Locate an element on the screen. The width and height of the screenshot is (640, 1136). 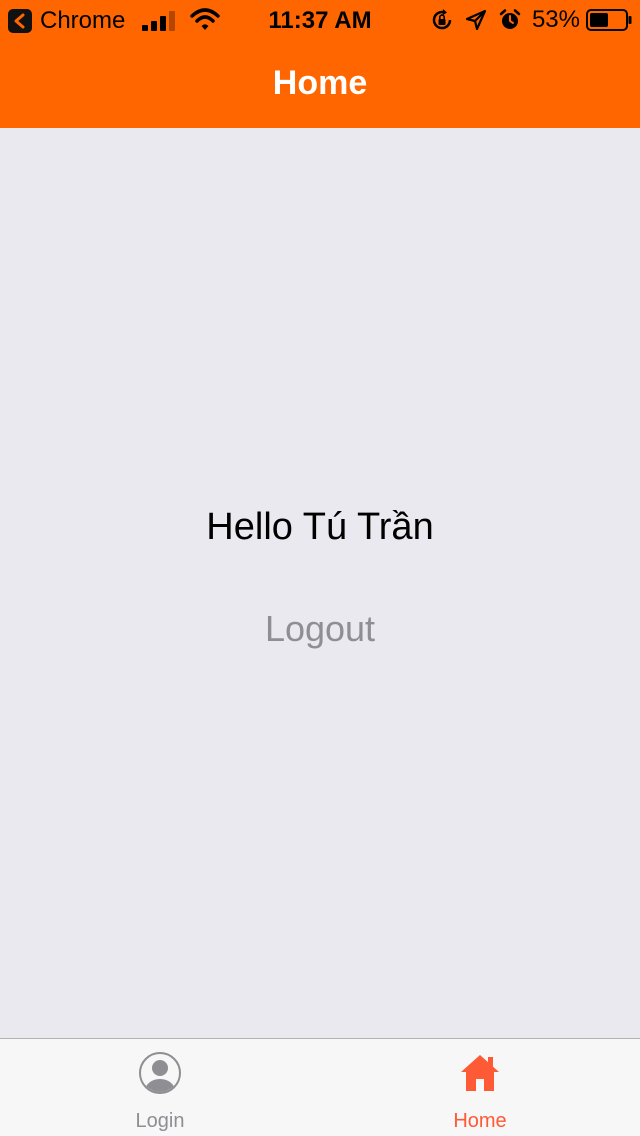
battery-percent: 53% is located at coordinates (555, 19).